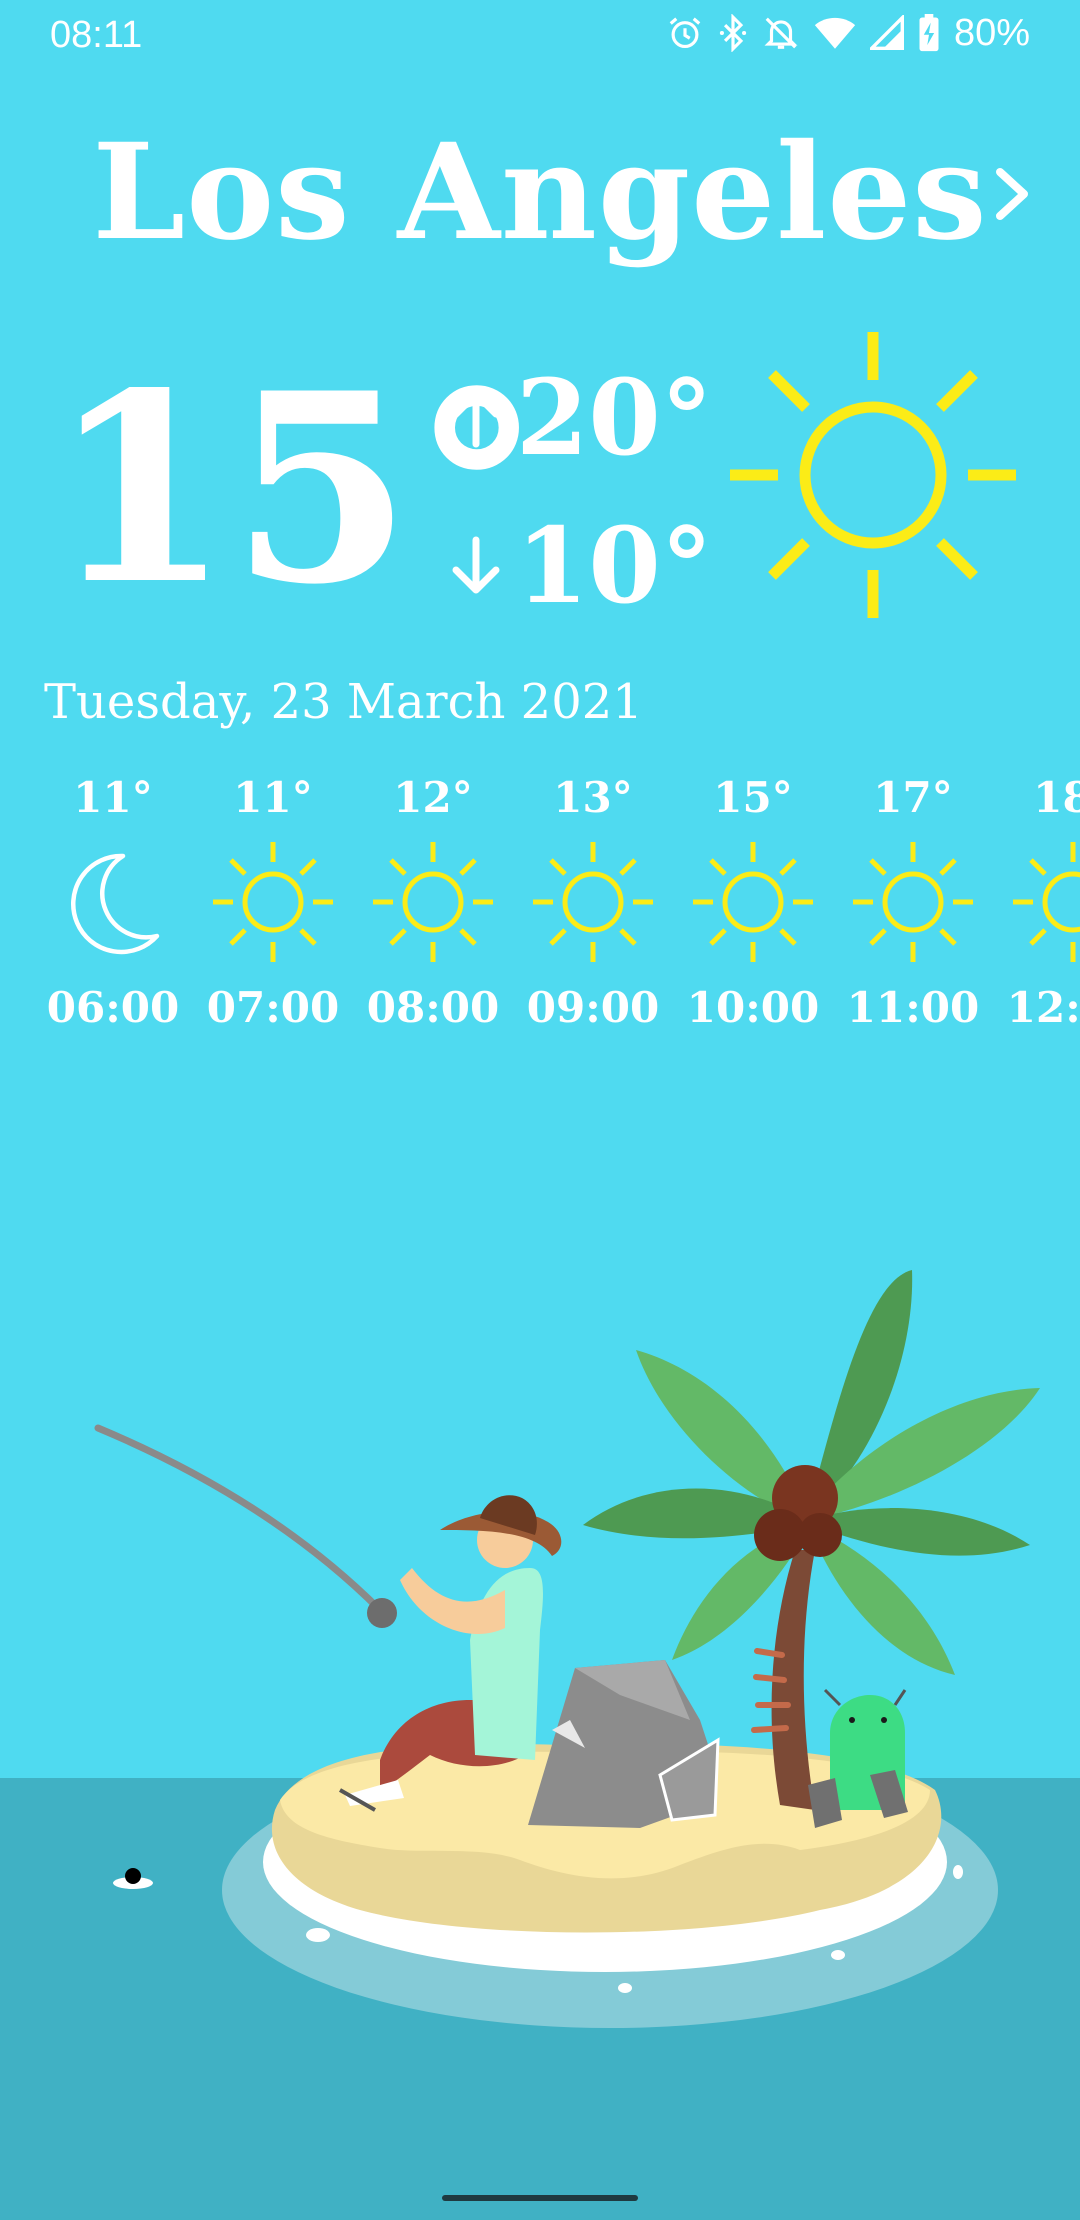 Image resolution: width=1080 pixels, height=2220 pixels. What do you see at coordinates (991, 33) in the screenshot?
I see `battery-percentage: 80%` at bounding box center [991, 33].